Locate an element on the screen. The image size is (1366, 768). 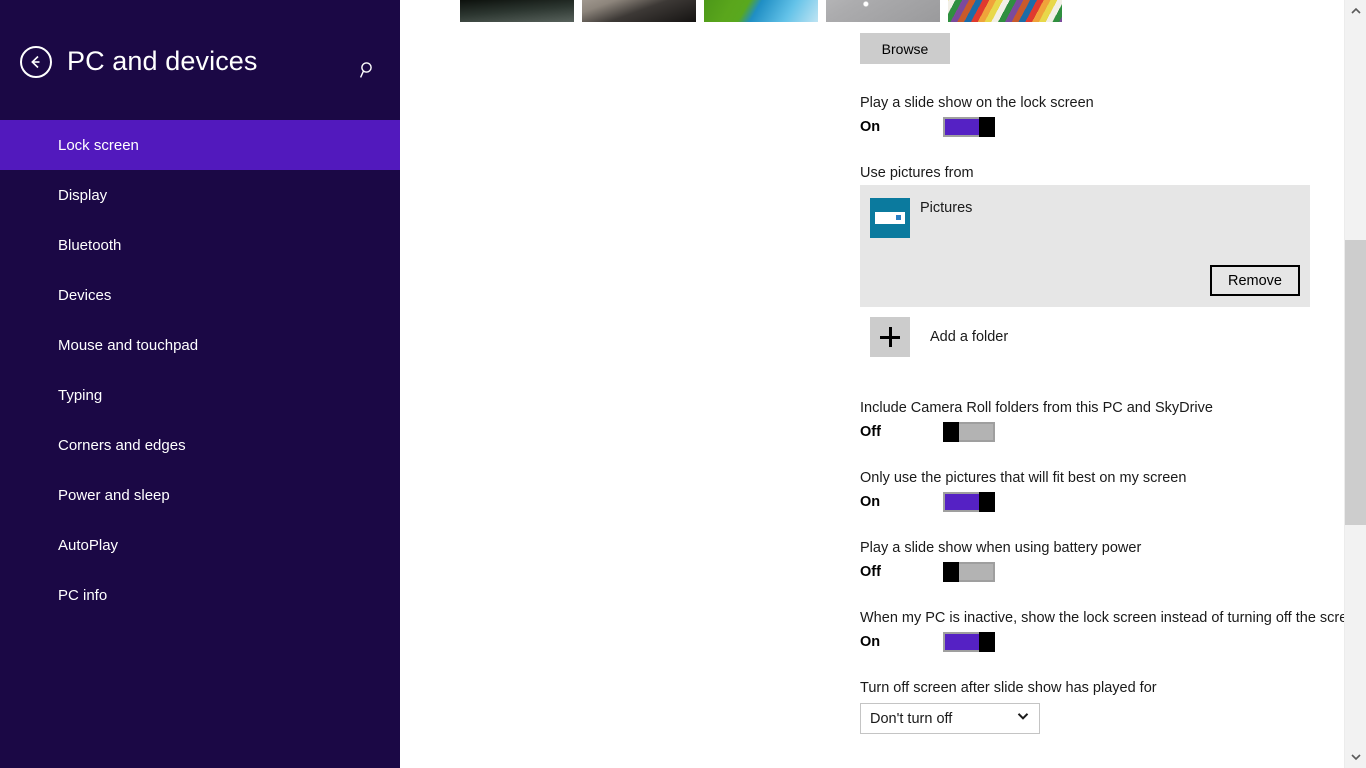
vertical-scrollbar is located at coordinates (1355, 384).